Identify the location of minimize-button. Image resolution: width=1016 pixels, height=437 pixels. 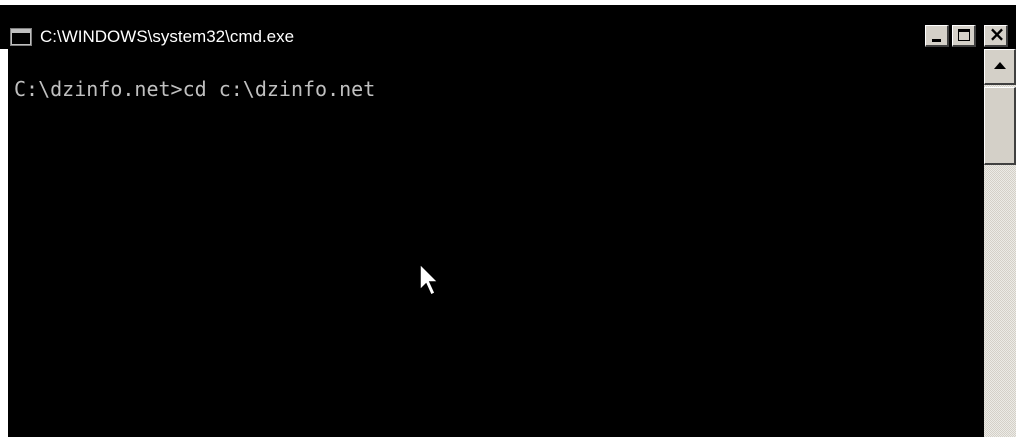
(937, 36).